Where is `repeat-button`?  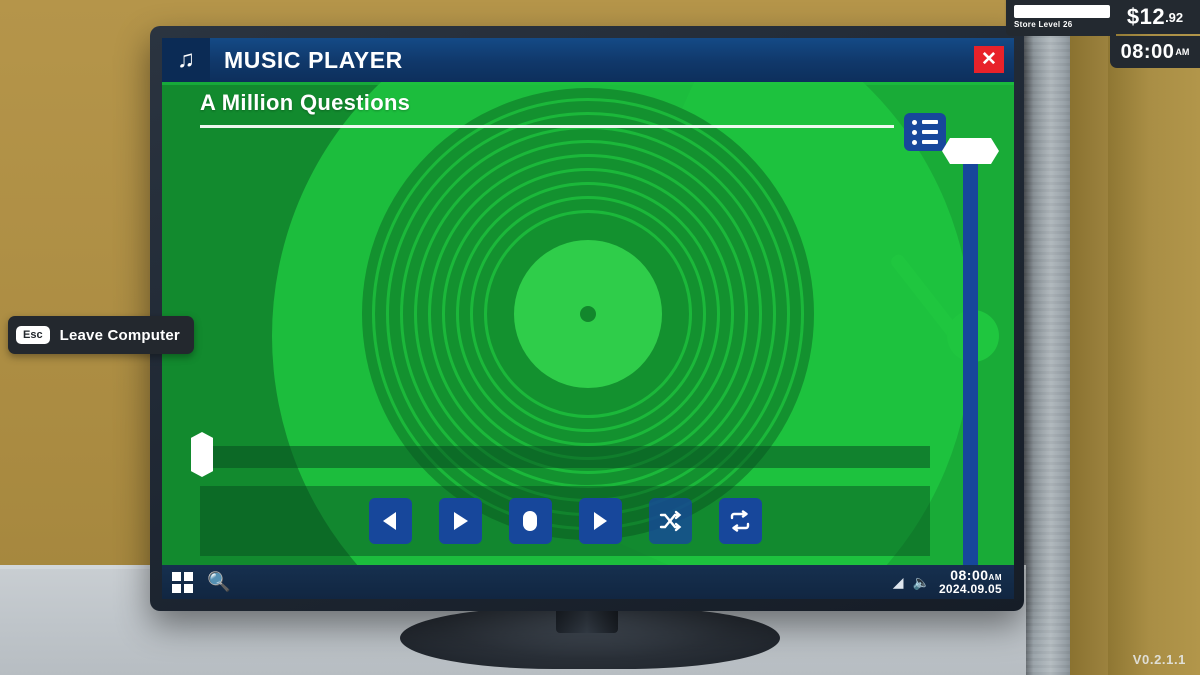
repeat-button is located at coordinates (740, 521).